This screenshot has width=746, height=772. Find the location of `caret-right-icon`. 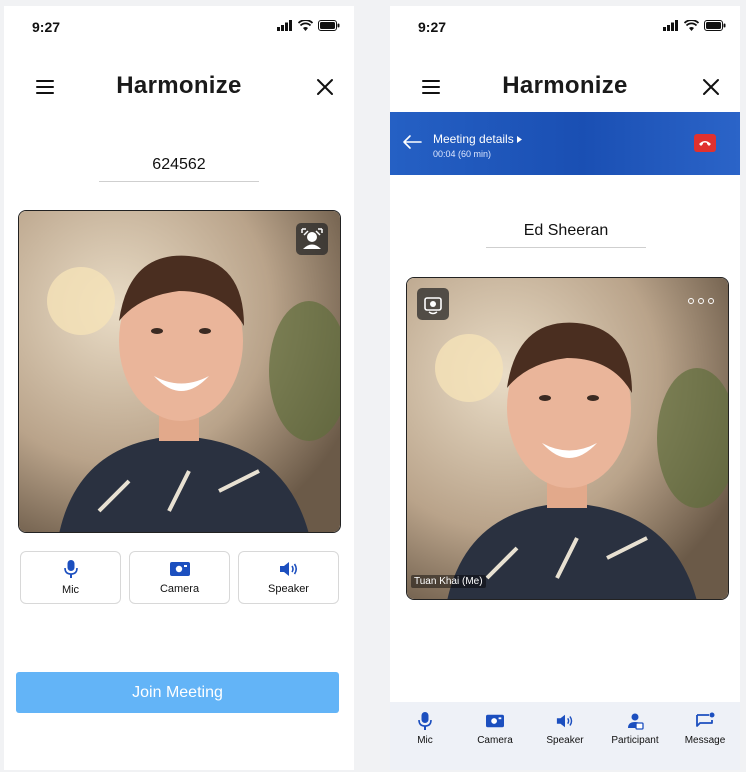

caret-right-icon is located at coordinates (520, 139).